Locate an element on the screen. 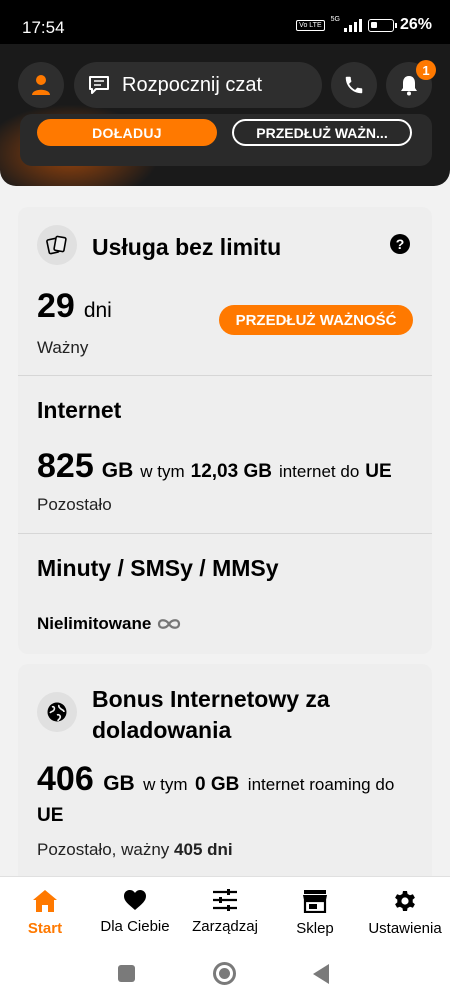 The image size is (450, 999). bonus-roaming-label: UE is located at coordinates (50, 815).